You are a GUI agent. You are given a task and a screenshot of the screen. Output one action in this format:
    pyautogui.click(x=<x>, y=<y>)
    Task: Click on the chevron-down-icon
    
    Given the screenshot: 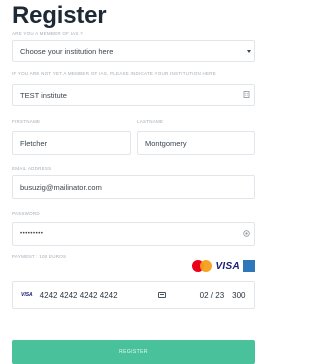 What is the action you would take?
    pyautogui.click(x=249, y=51)
    